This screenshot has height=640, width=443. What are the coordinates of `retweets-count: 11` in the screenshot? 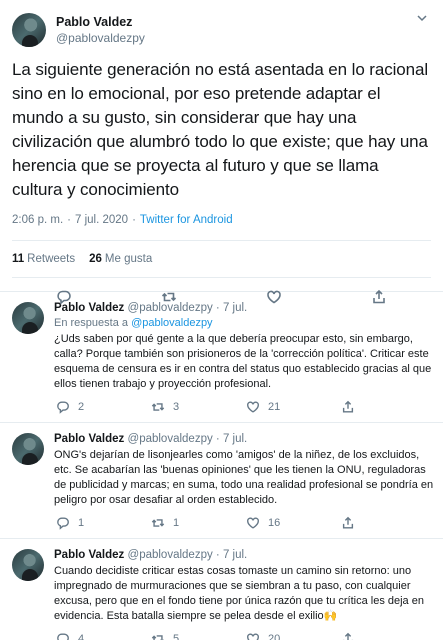 It's located at (18, 259).